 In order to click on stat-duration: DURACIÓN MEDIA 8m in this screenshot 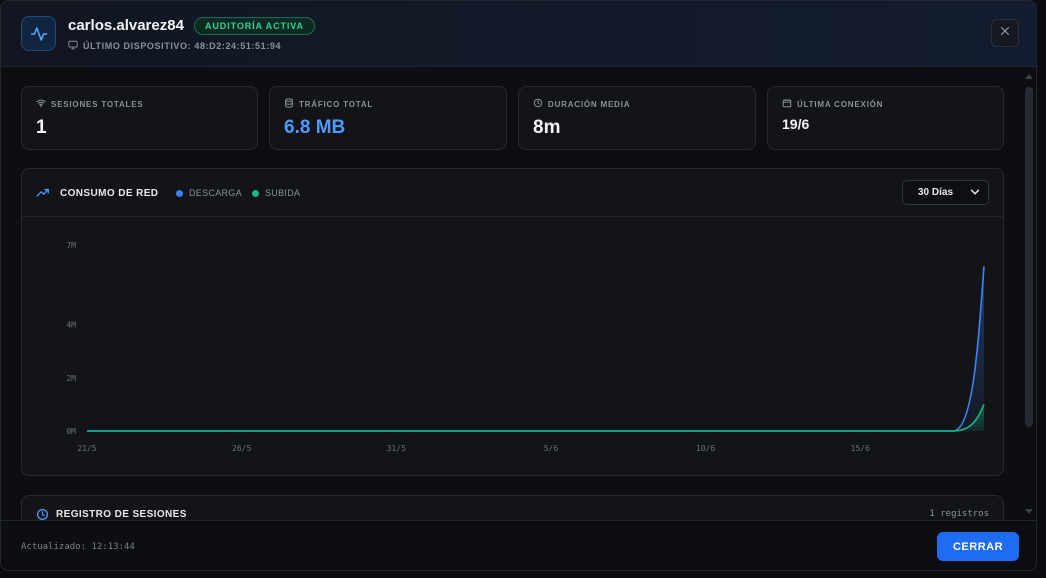, I will do `click(637, 118)`.